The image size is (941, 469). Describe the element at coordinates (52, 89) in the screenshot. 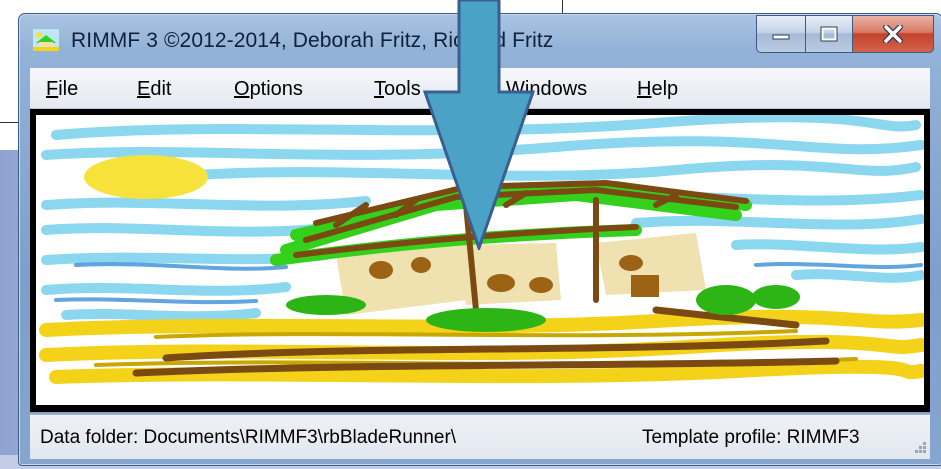

I see `menu-file-mnemonic: F` at that location.